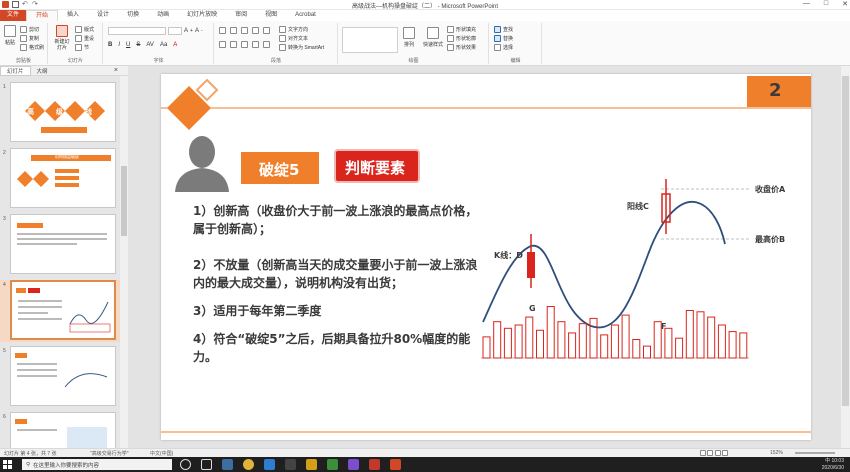  What do you see at coordinates (29, 29) in the screenshot?
I see `cut-button: 剪切` at bounding box center [29, 29].